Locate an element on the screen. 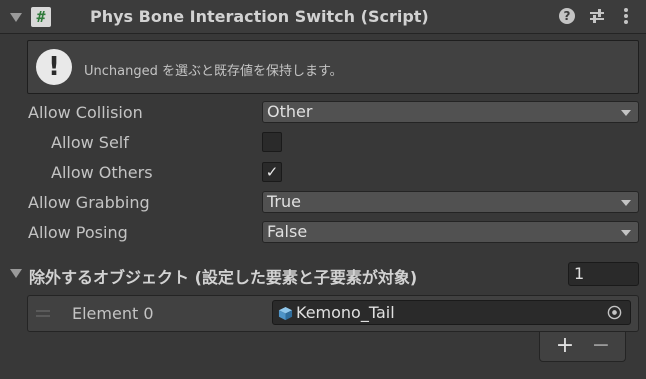 This screenshot has height=379, width=646. script-icon: # is located at coordinates (41, 17).